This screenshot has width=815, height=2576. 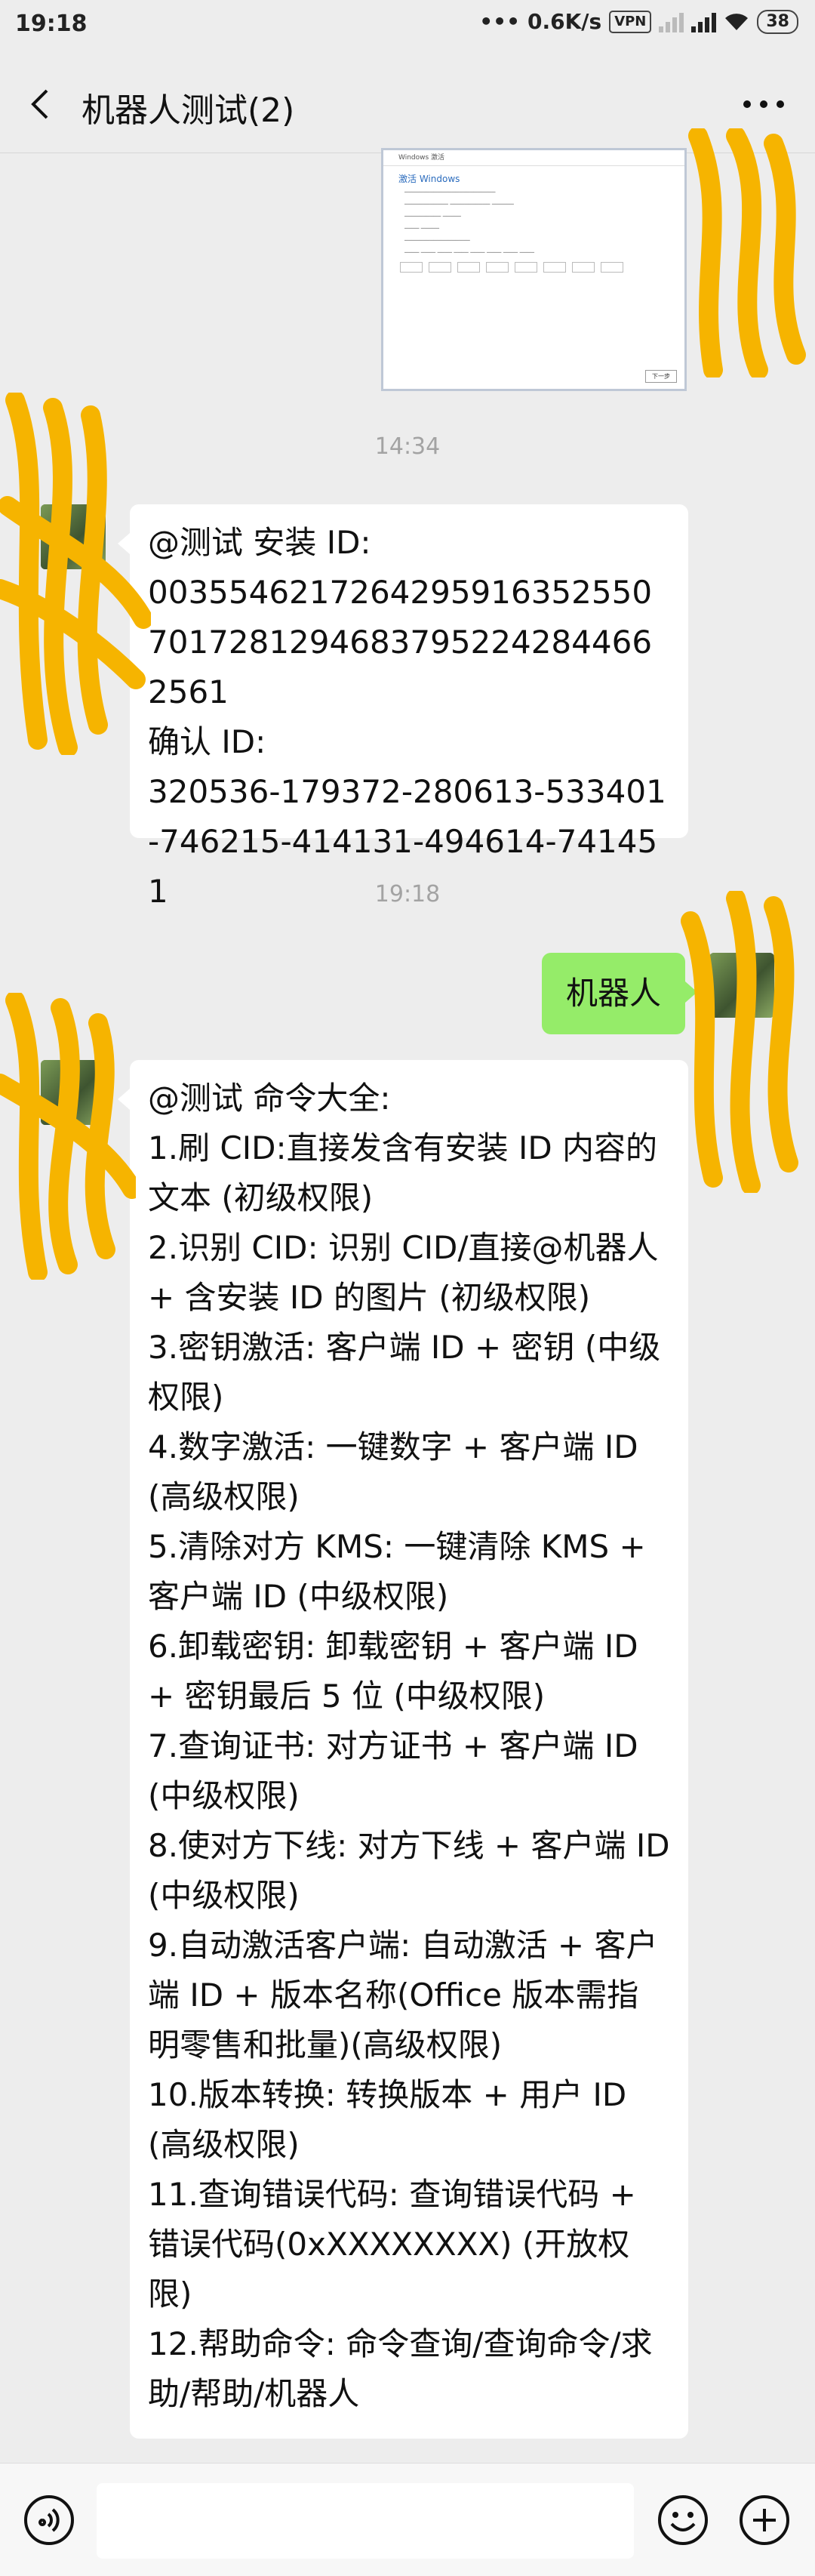 I want to click on signal-icon, so click(x=704, y=21).